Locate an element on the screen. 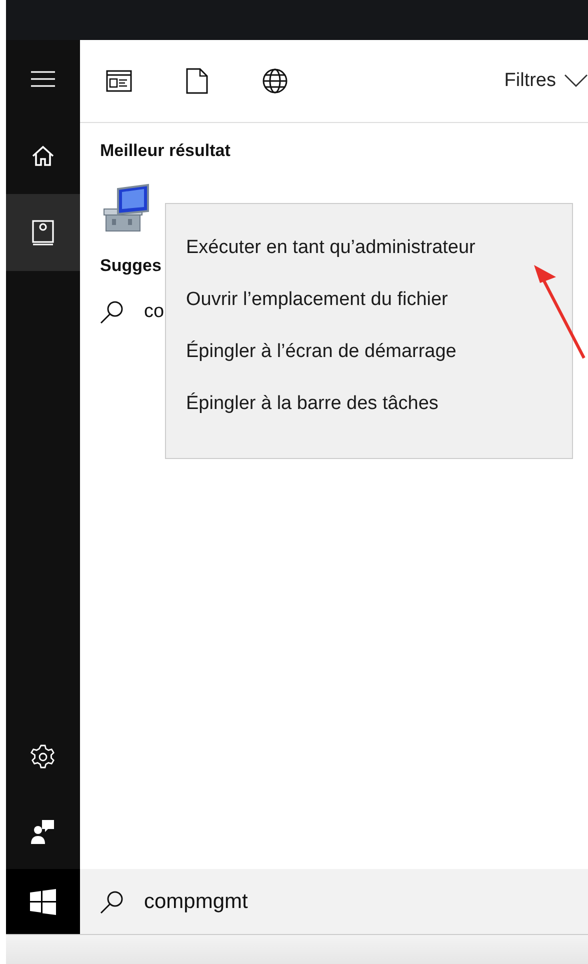 This screenshot has height=964, width=588. windows-logo-icon is located at coordinates (43, 901).